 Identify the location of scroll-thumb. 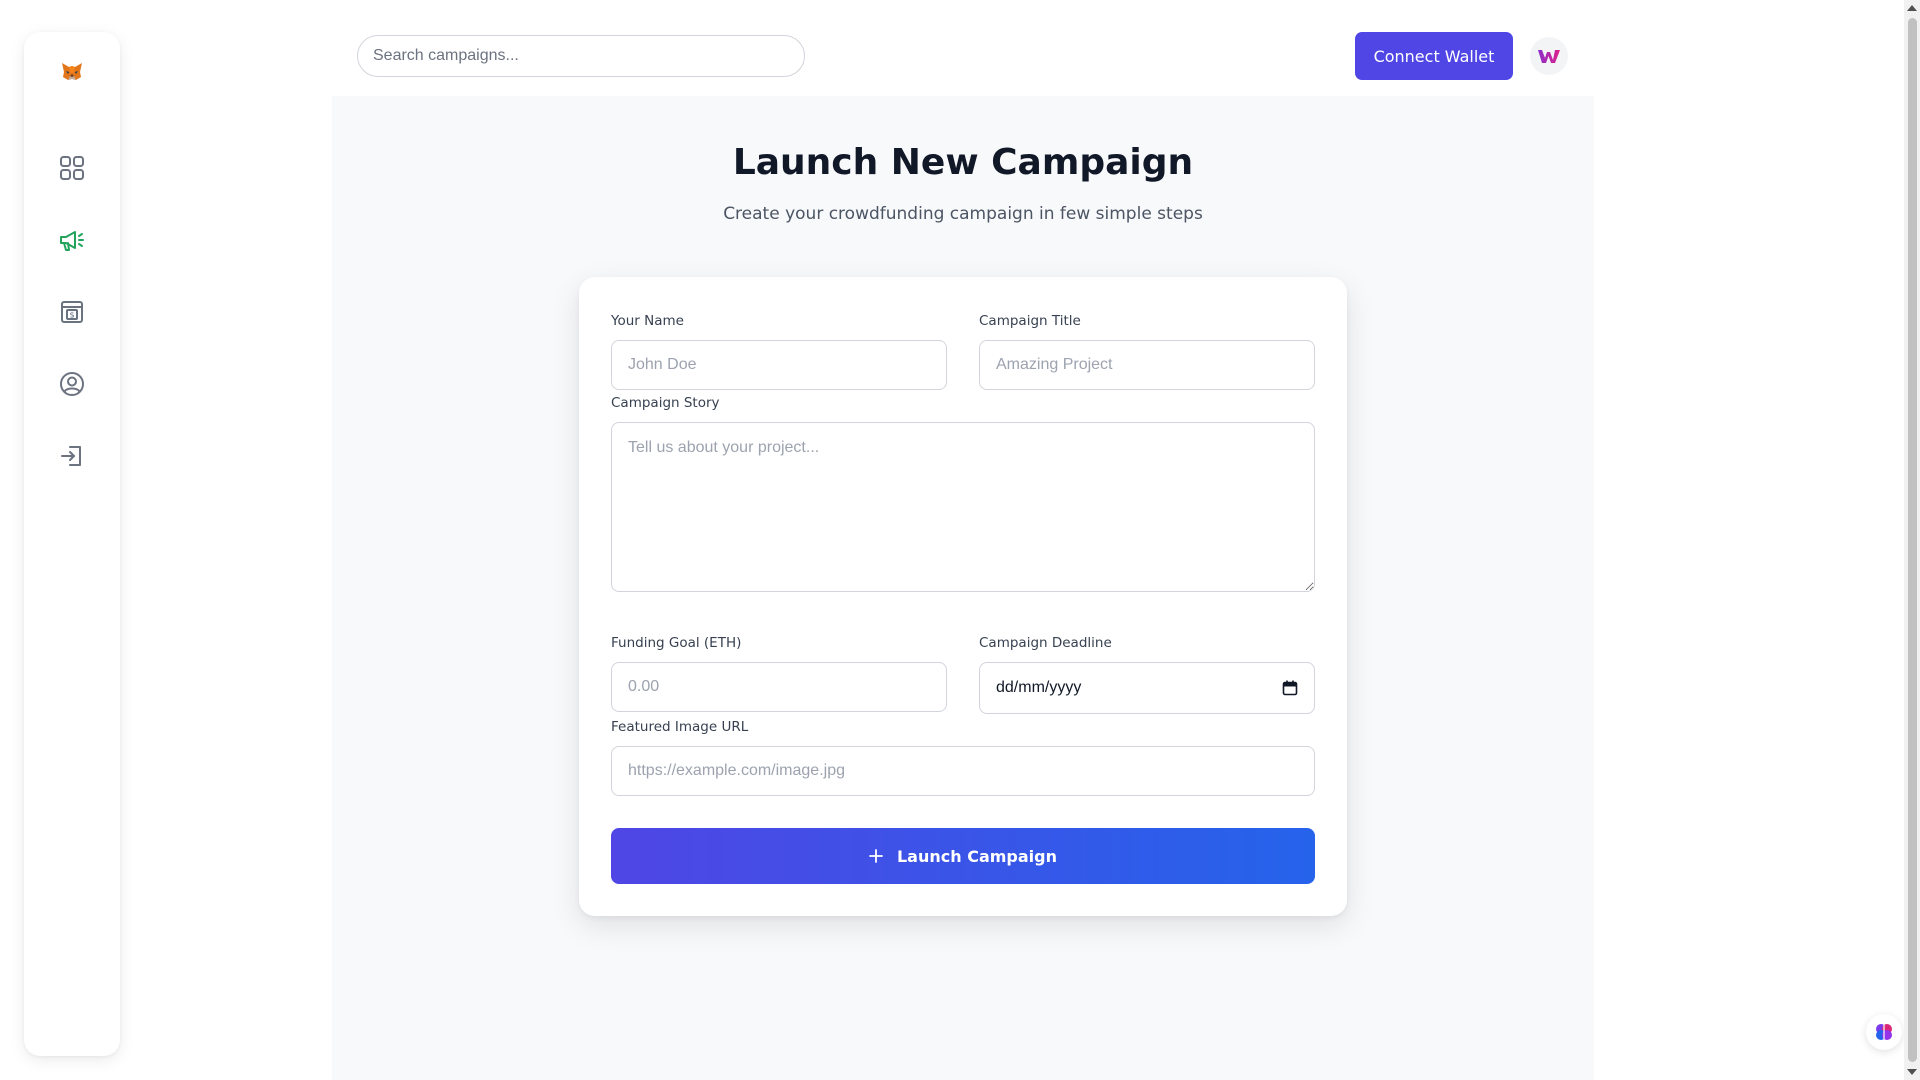
(1912, 540).